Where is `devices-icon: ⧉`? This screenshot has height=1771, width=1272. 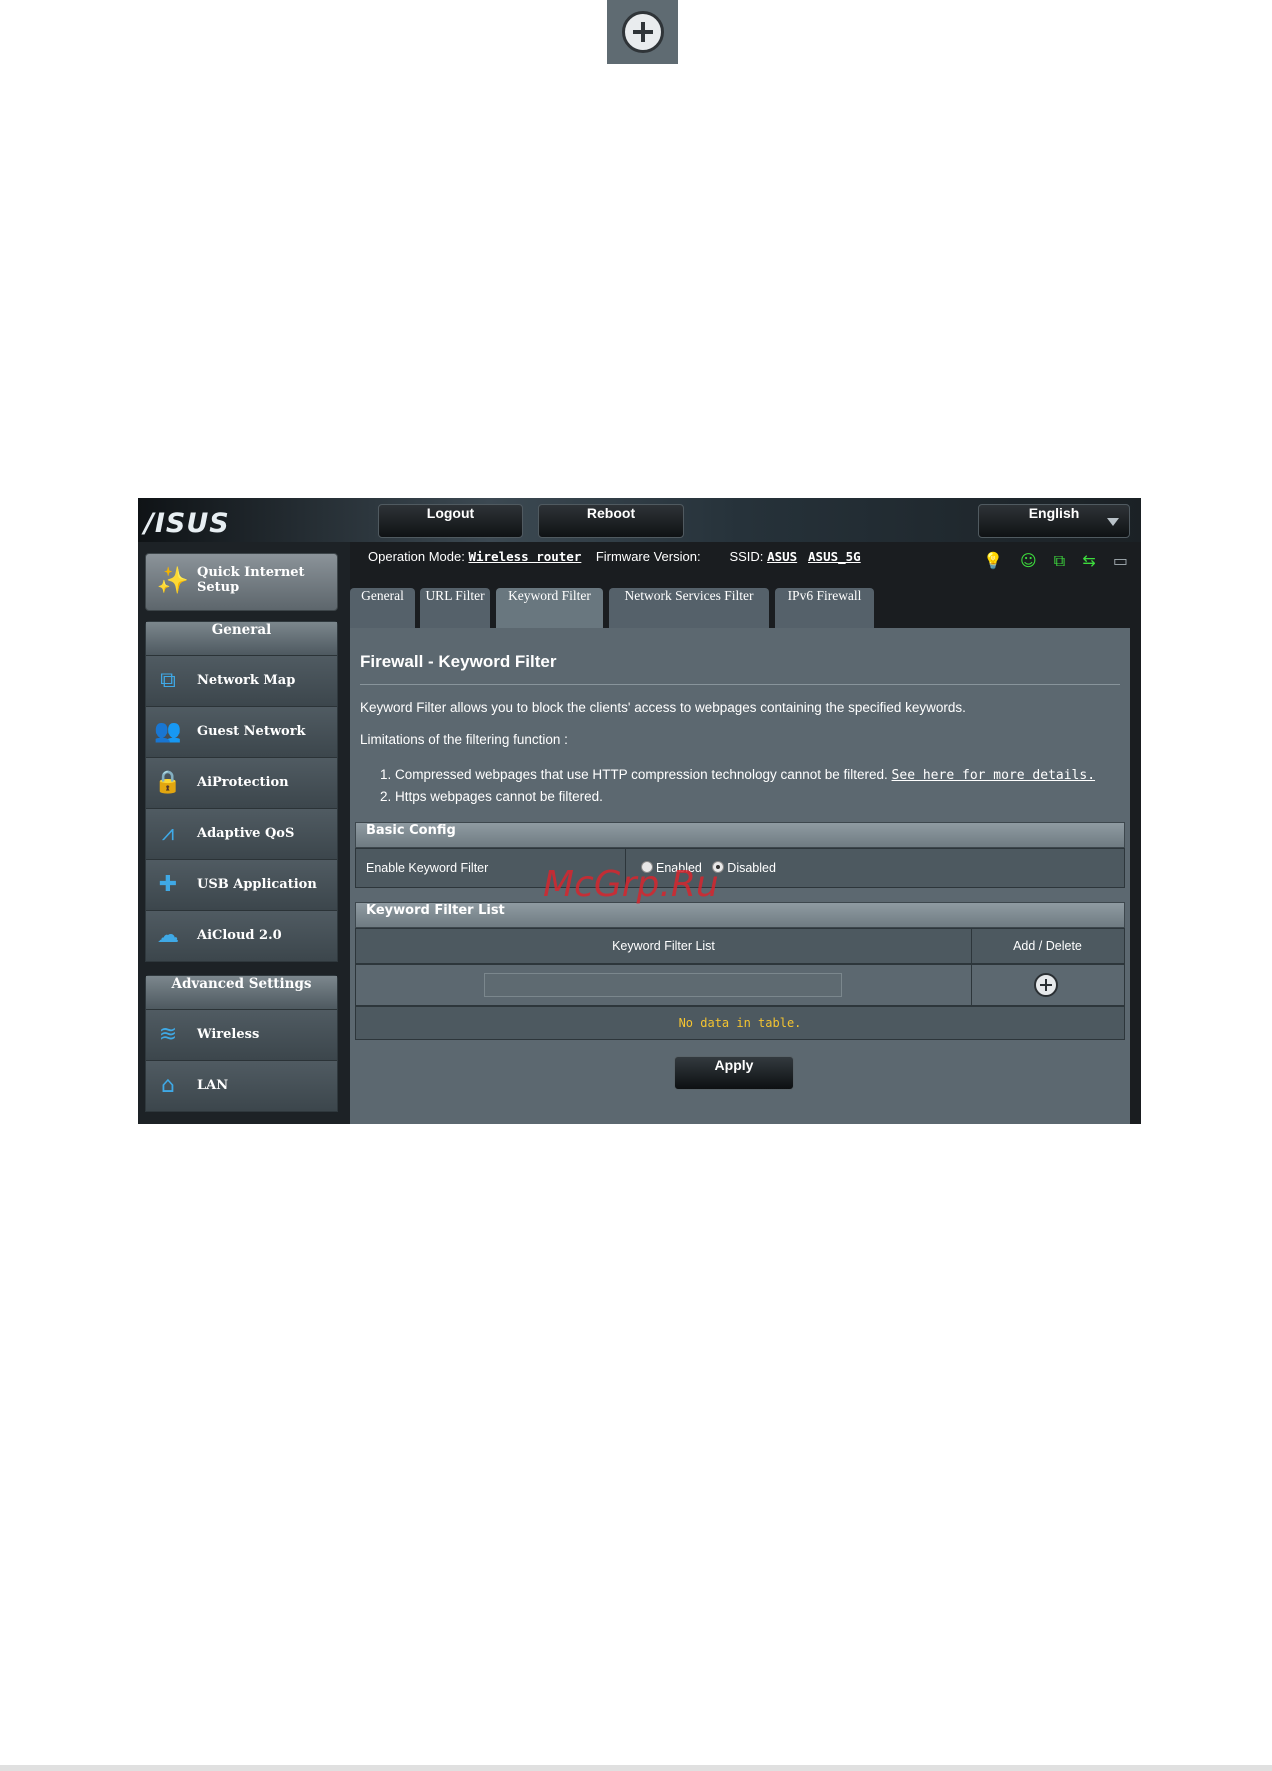
devices-icon: ⧉ is located at coordinates (1059, 560).